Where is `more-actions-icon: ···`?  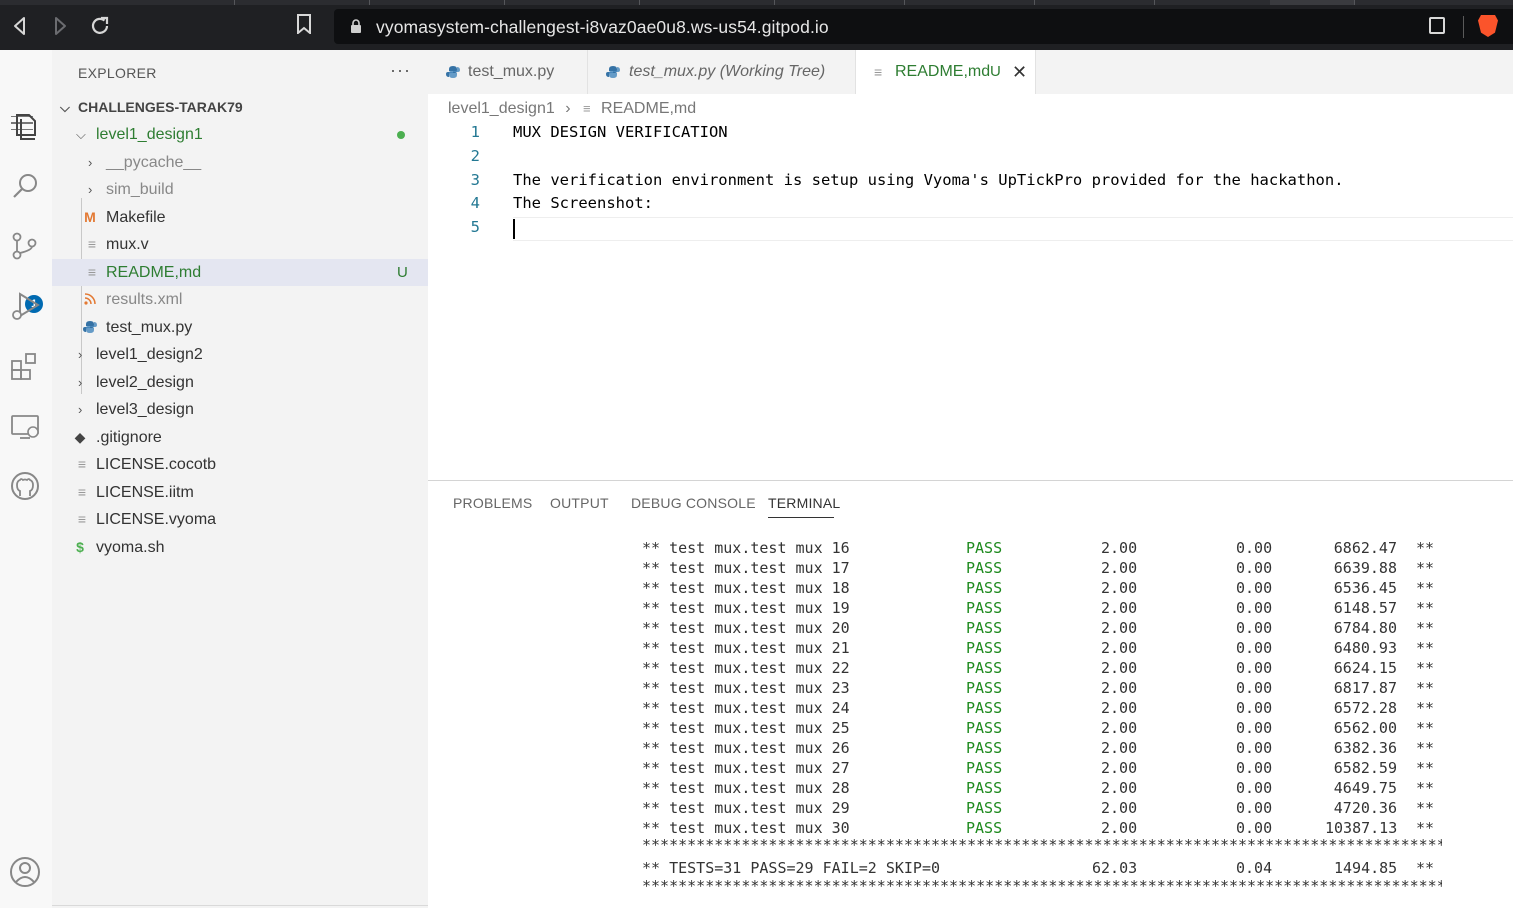 more-actions-icon: ··· is located at coordinates (400, 70).